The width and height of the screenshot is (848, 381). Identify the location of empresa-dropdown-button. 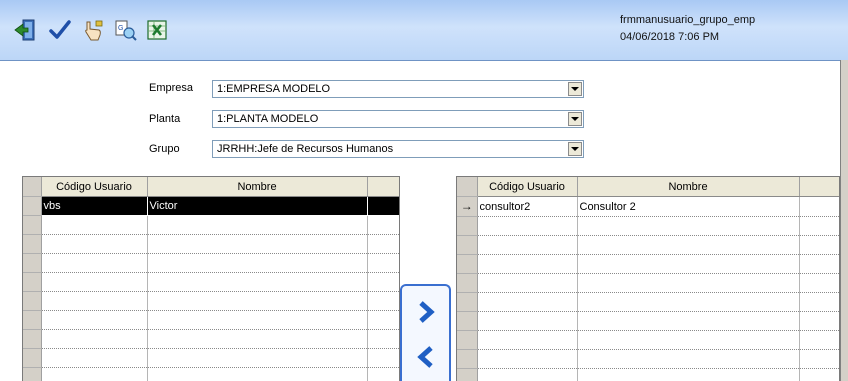
(575, 89).